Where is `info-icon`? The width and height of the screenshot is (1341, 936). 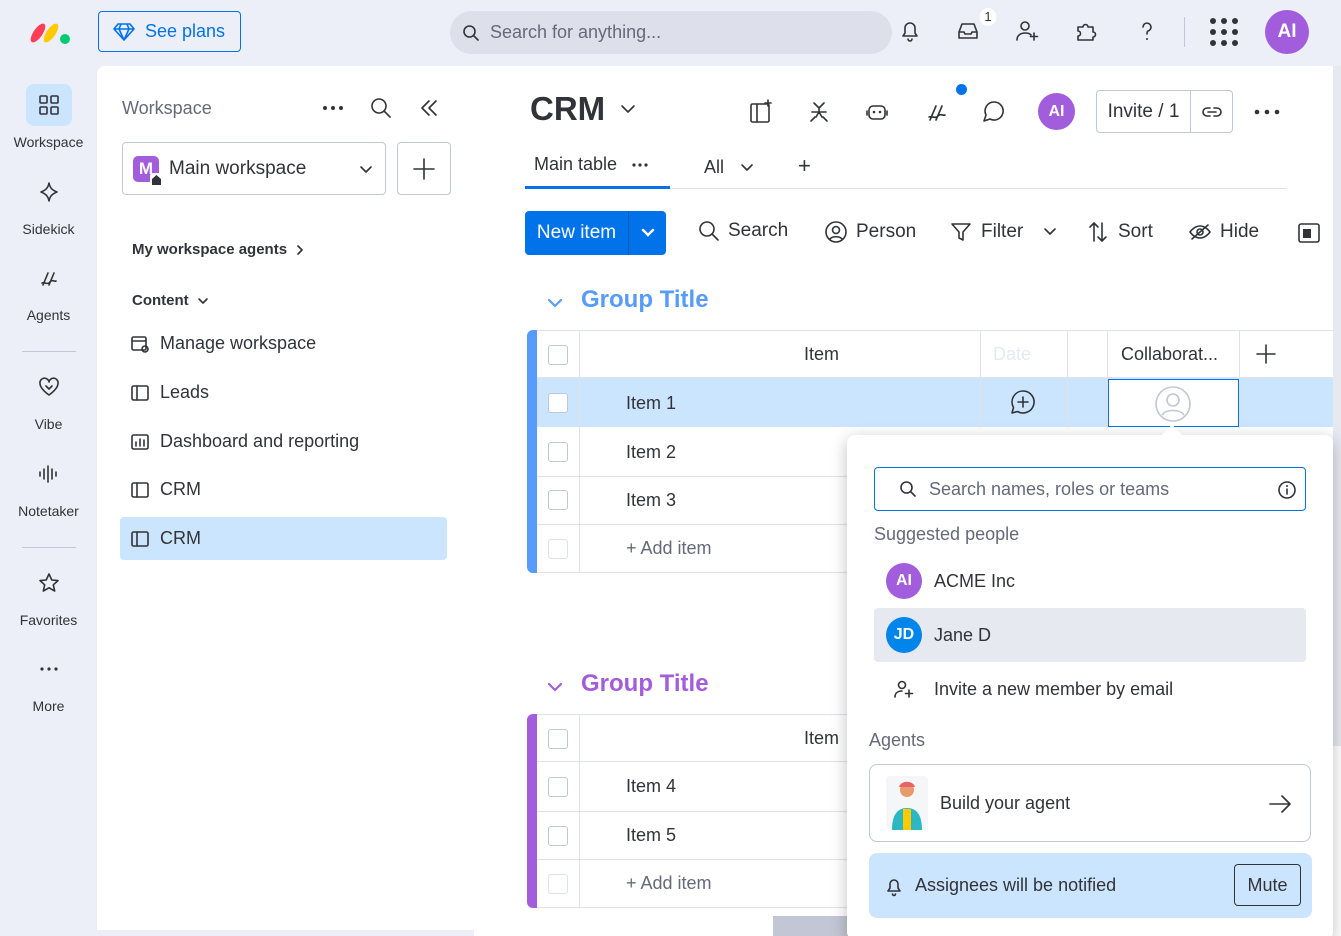
info-icon is located at coordinates (1287, 490).